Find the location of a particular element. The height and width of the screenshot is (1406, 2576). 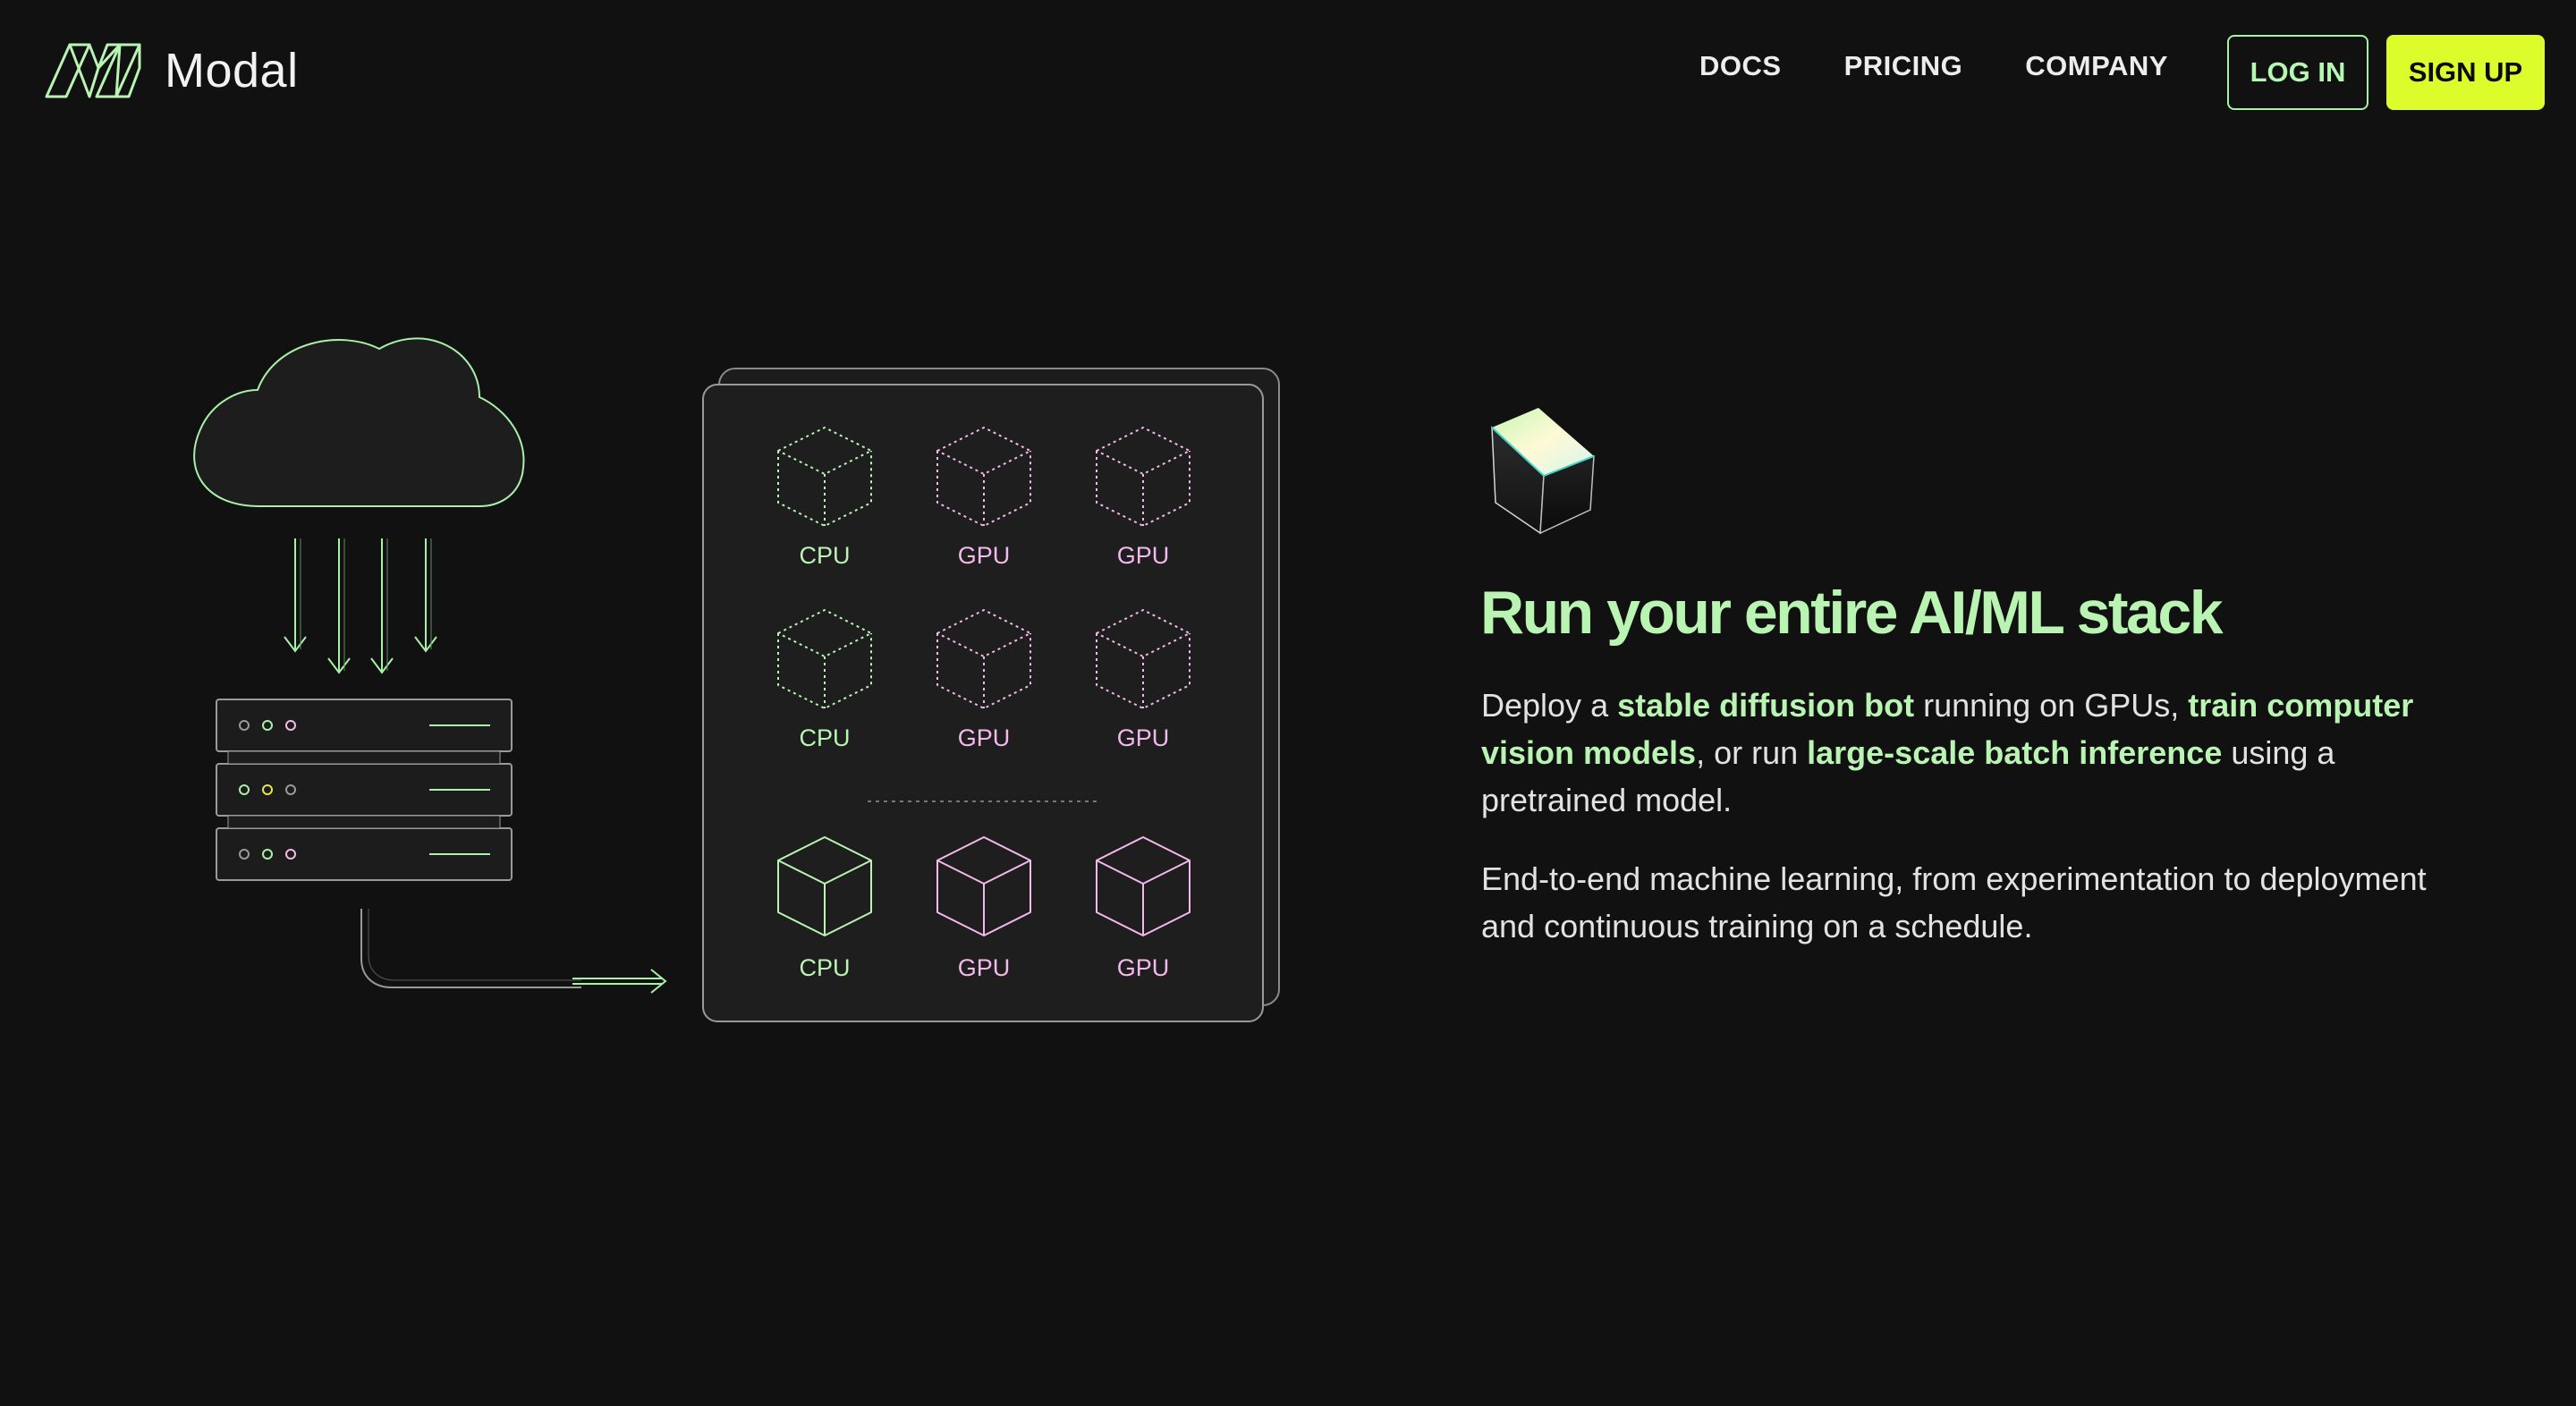

arrow-right-icon is located at coordinates (619, 982).